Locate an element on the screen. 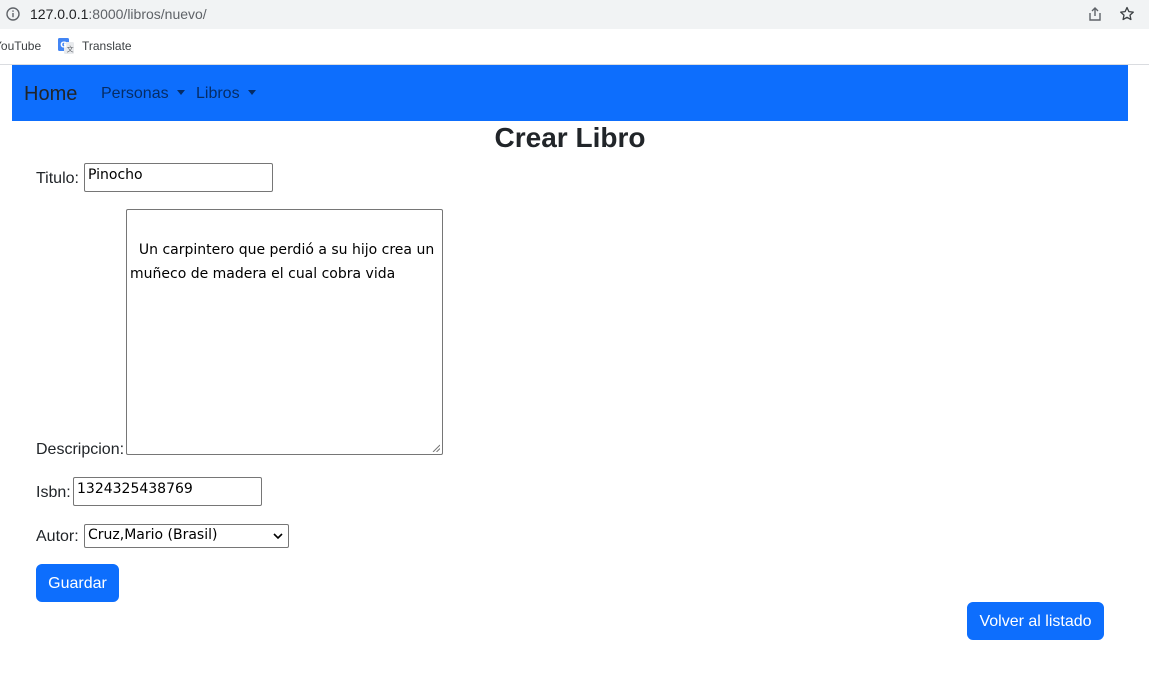 This screenshot has width=1149, height=687. svg-text: 文 is located at coordinates (70, 49).